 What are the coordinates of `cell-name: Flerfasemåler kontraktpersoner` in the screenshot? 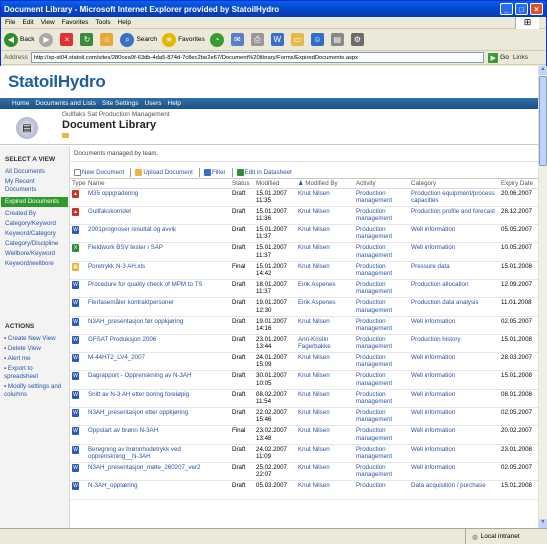 It's located at (158, 307).